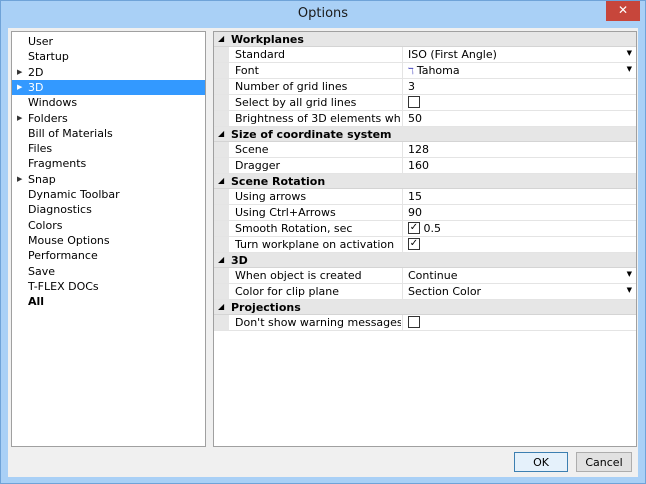 This screenshot has height=484, width=646. Describe the element at coordinates (48, 57) in the screenshot. I see `sidebar-item-label: Startup` at that location.